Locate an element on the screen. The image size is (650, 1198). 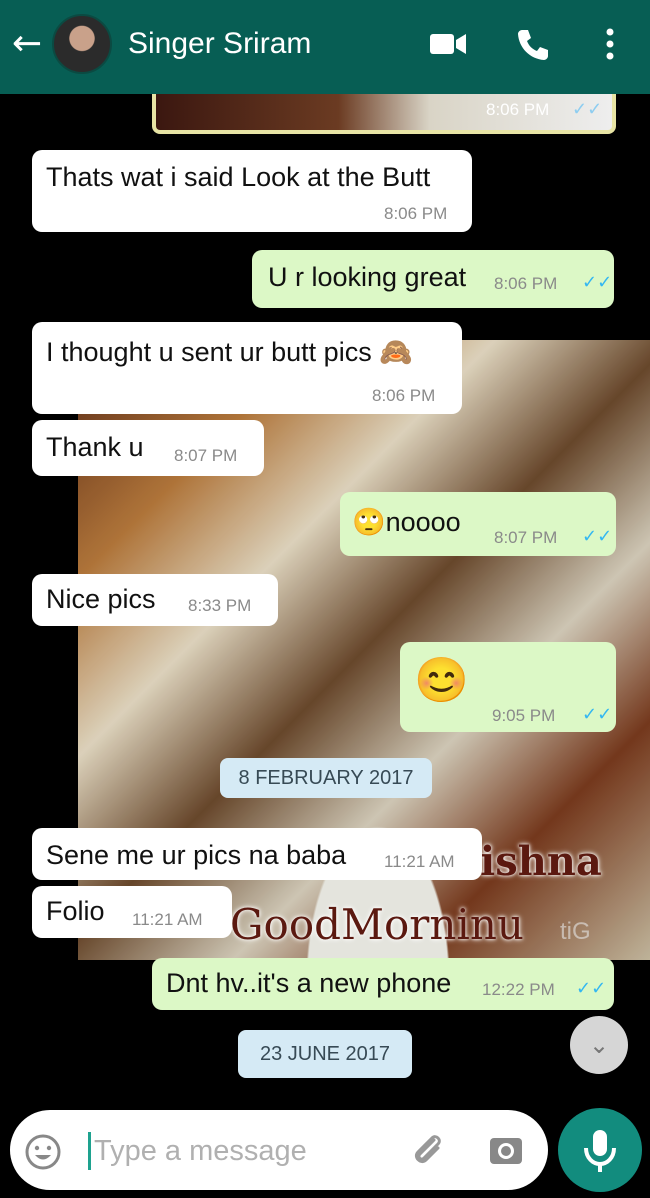
message-bubble-incoming: Nice pics 8:33 PM is located at coordinates (155, 600).